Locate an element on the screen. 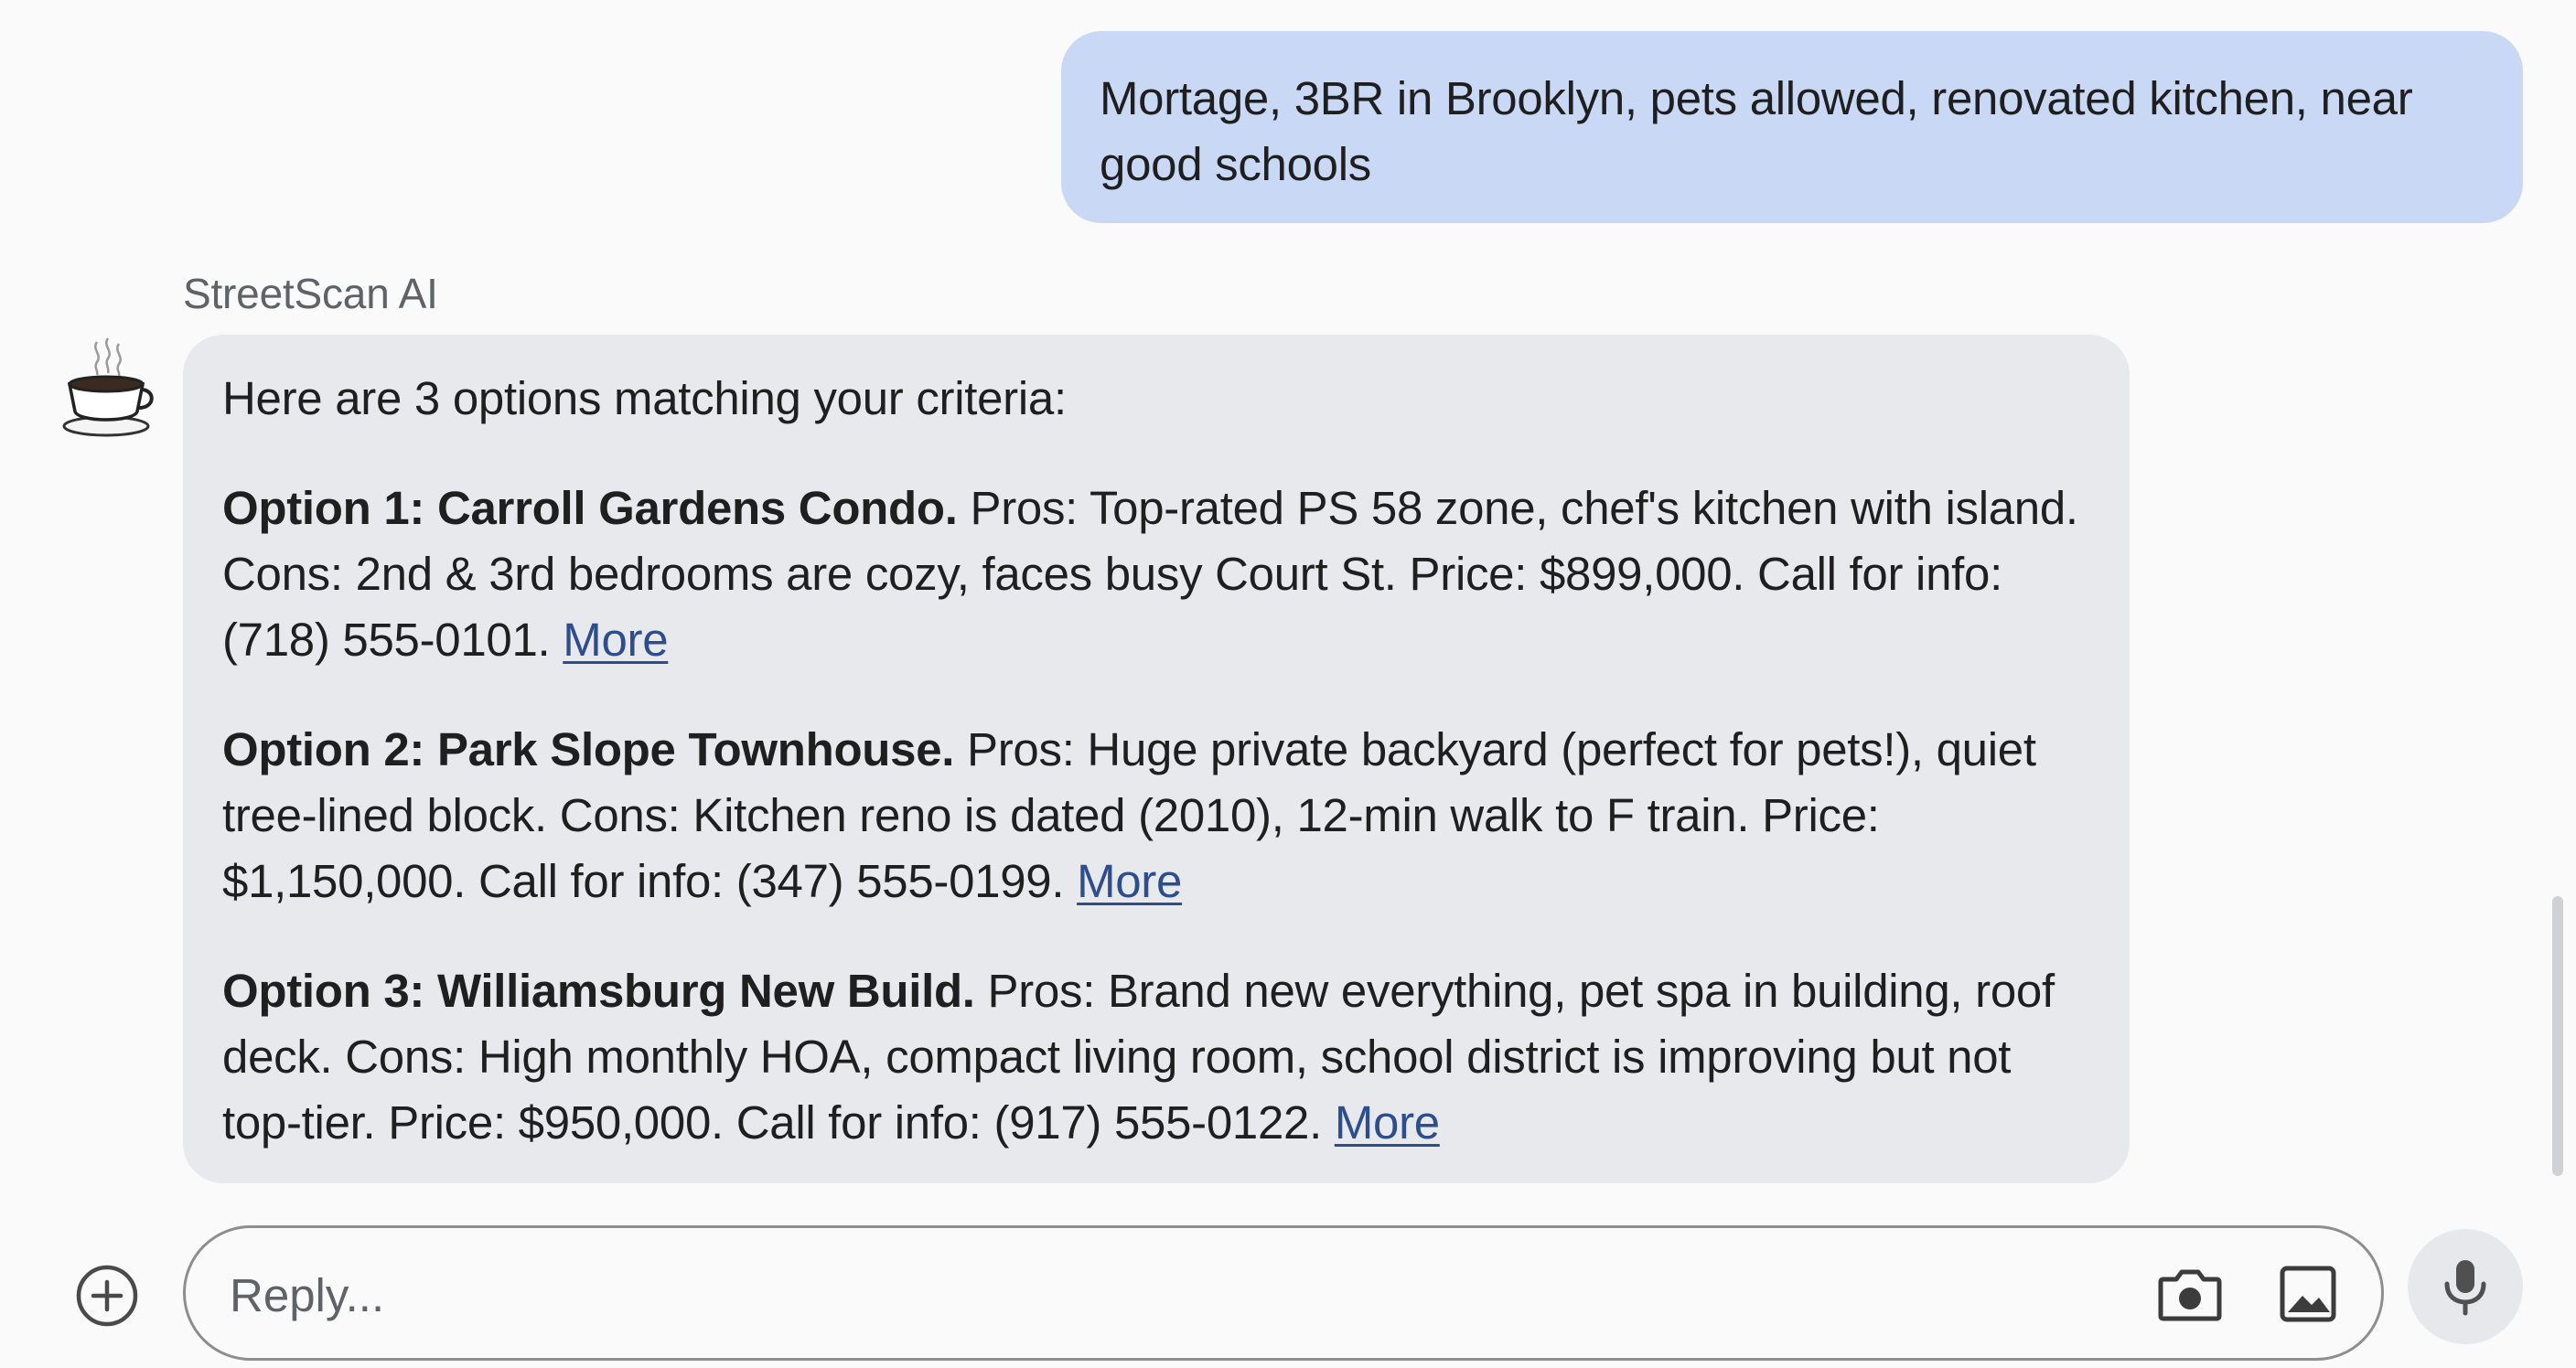  reply-box is located at coordinates (1284, 1293).